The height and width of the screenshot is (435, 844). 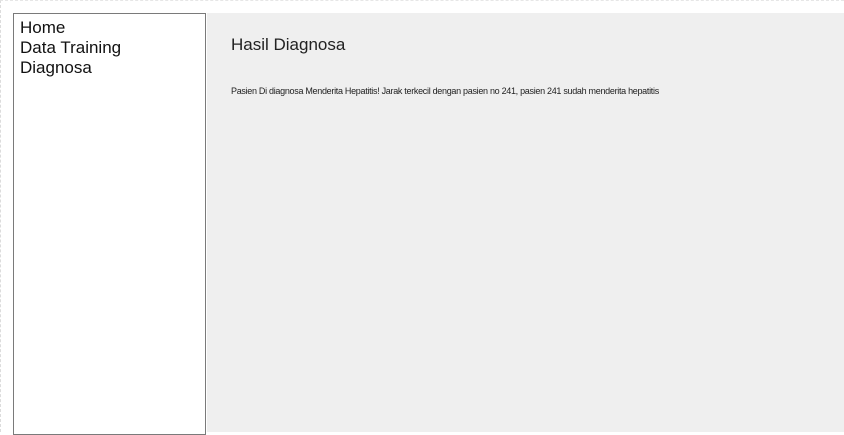 I want to click on sidebar-item-home: Home, so click(x=112, y=28).